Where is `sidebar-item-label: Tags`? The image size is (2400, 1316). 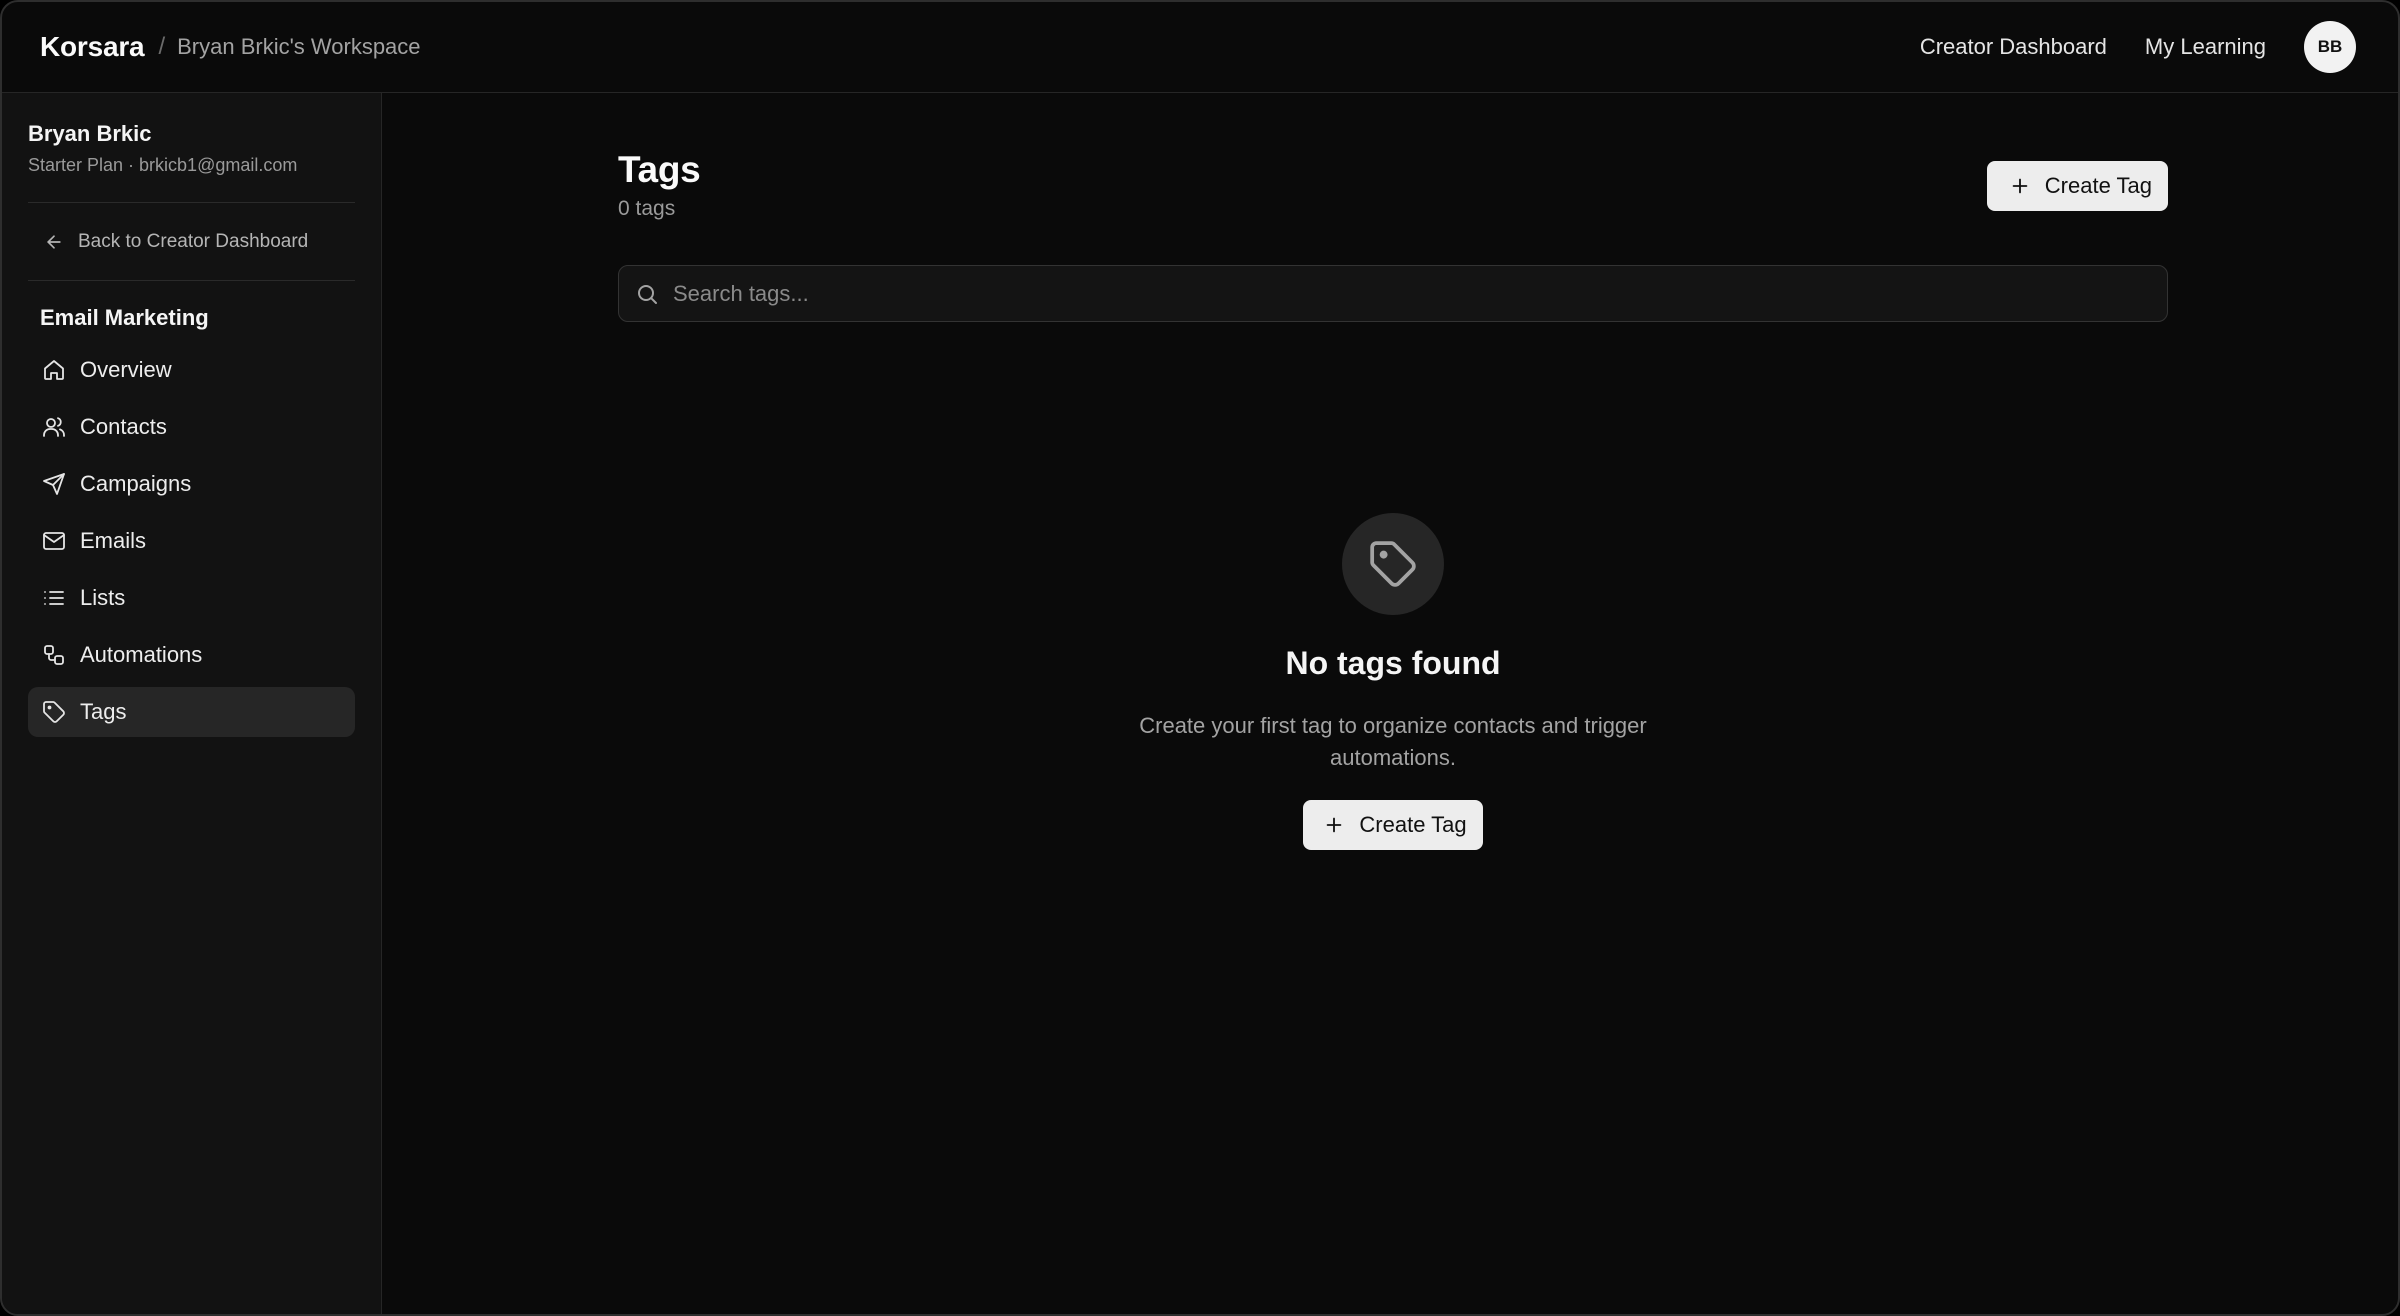
sidebar-item-label: Tags is located at coordinates (103, 711).